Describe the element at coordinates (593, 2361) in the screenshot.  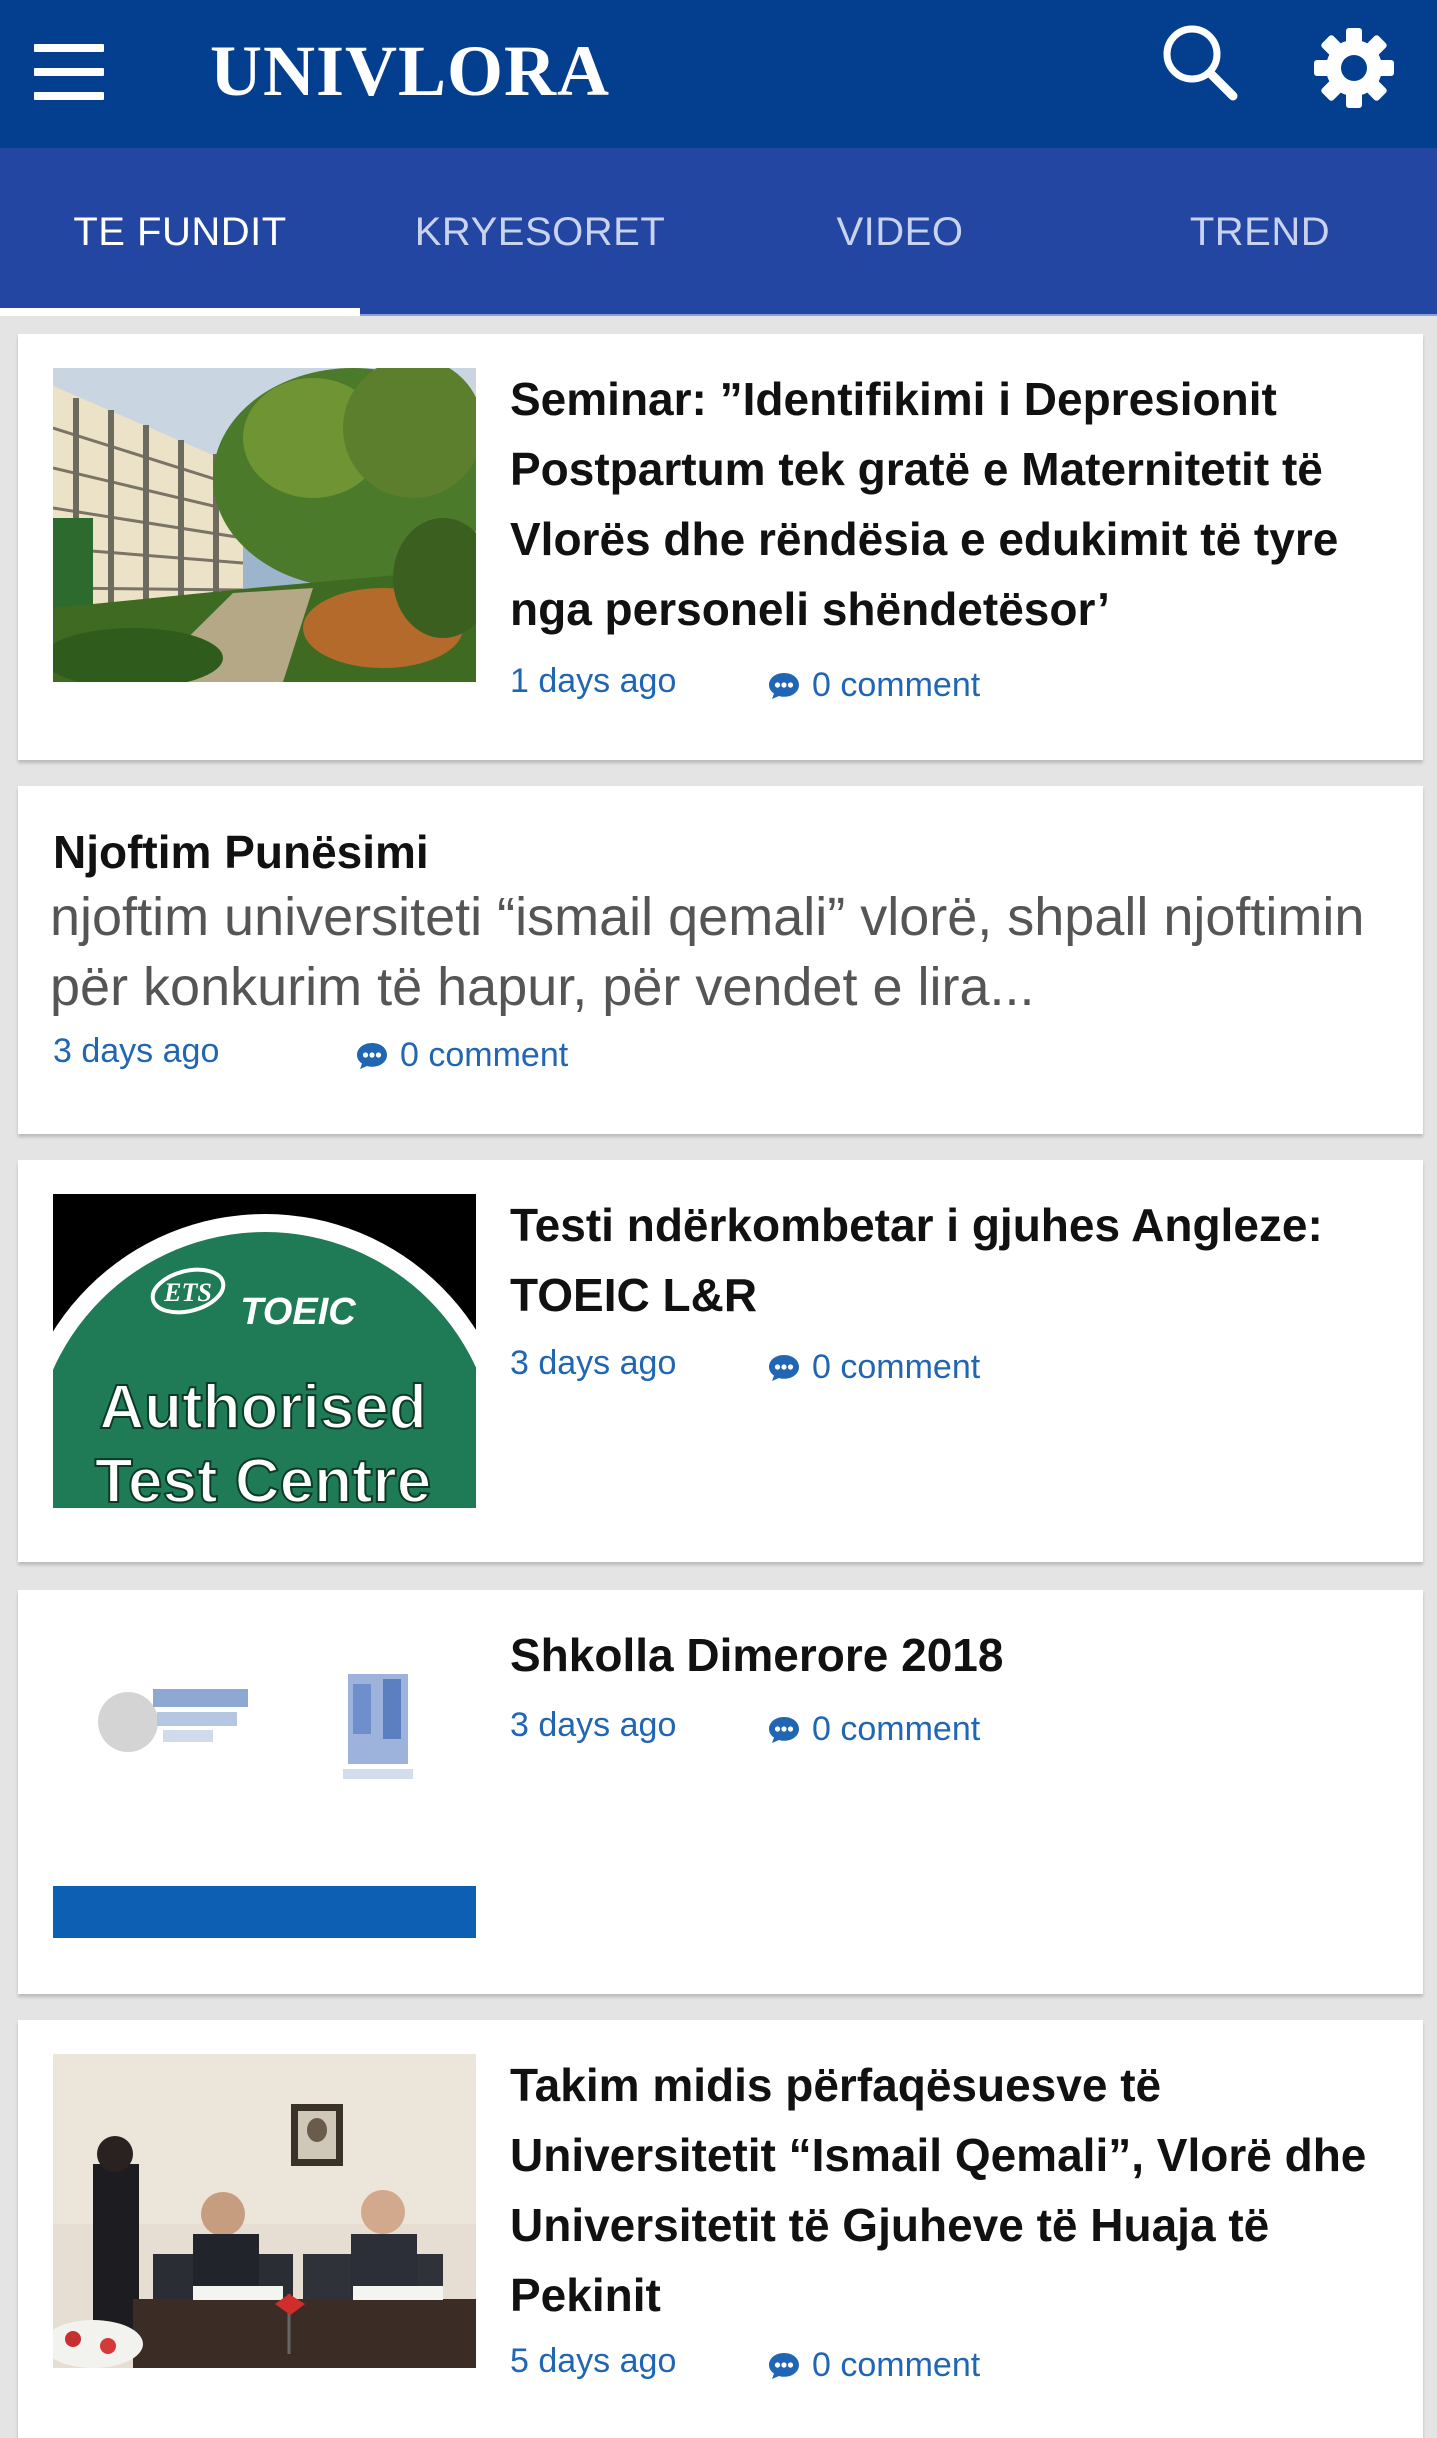
I see `article-time: 5 days ago` at that location.